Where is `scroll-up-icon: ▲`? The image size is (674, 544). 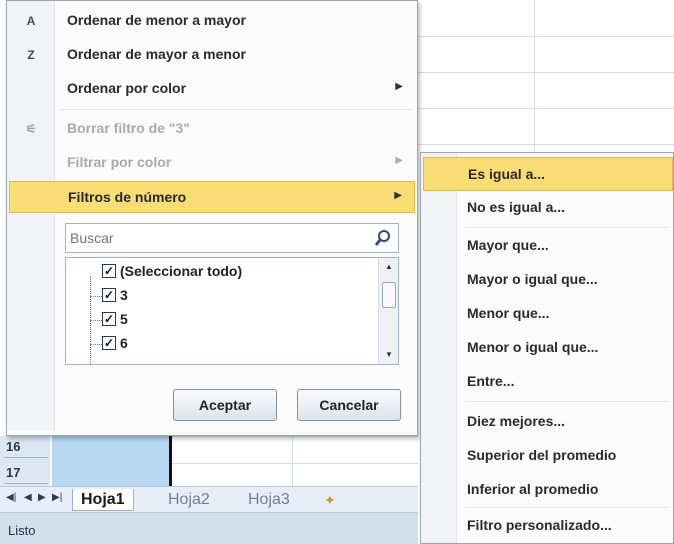
scroll-up-icon: ▲ is located at coordinates (388, 267).